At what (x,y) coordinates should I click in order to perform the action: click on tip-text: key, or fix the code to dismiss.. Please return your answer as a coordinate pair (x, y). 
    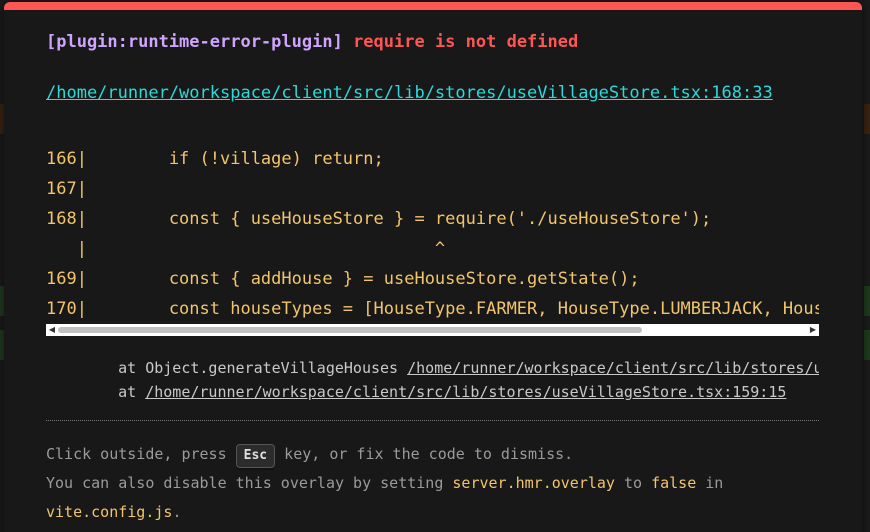
    Looking at the image, I should click on (424, 454).